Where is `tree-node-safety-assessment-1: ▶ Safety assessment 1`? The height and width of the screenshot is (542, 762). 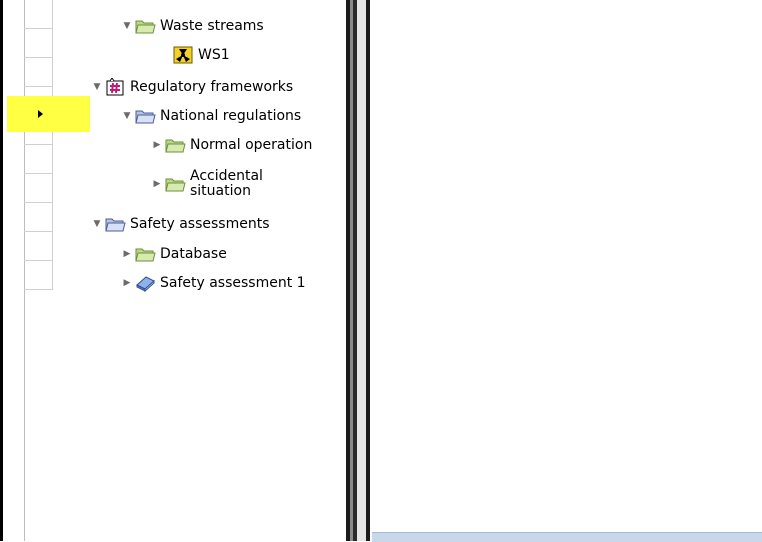 tree-node-safety-assessment-1: ▶ Safety assessment 1 is located at coordinates (213, 283).